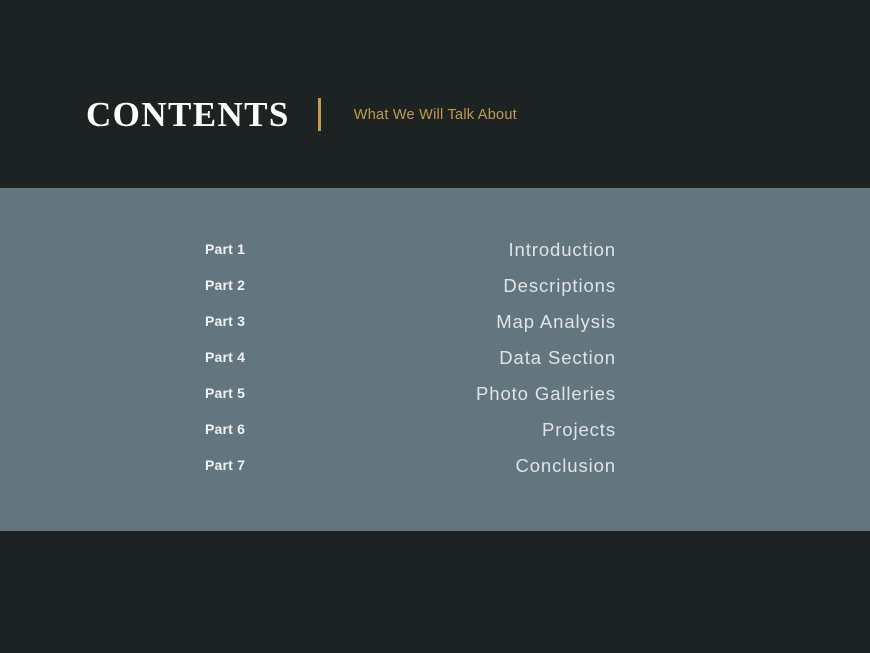  I want to click on list-item: Part 1 Introduction, so click(410, 249).